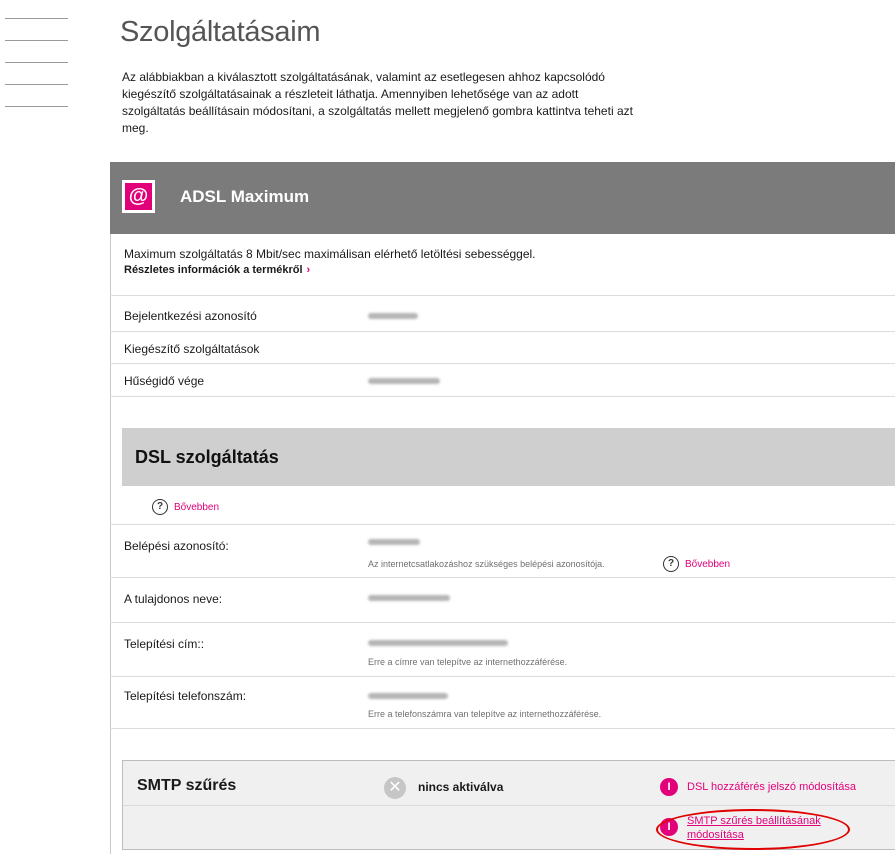 The width and height of the screenshot is (895, 854). Describe the element at coordinates (395, 788) in the screenshot. I see `inactive-status-icon: ✕` at that location.